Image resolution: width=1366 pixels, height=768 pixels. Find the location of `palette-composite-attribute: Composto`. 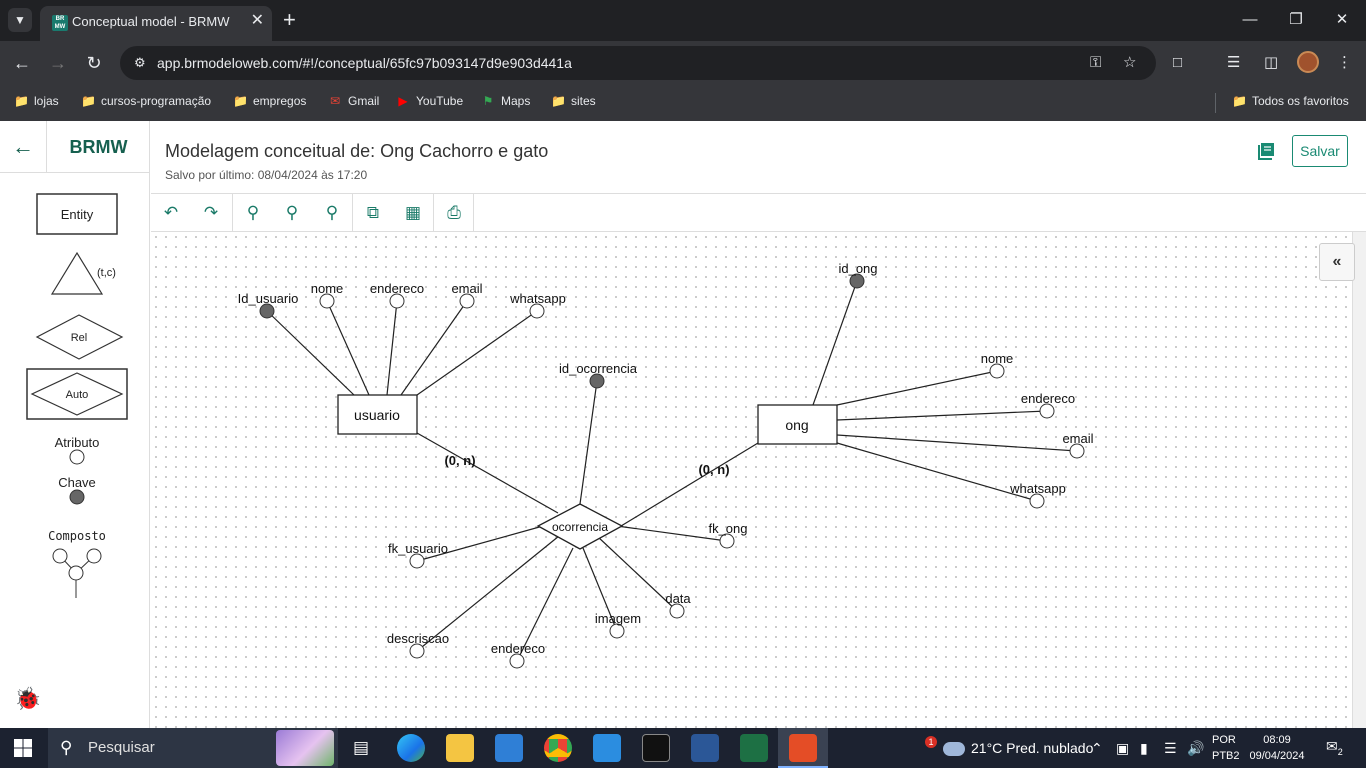

palette-composite-attribute: Composto is located at coordinates (77, 563).